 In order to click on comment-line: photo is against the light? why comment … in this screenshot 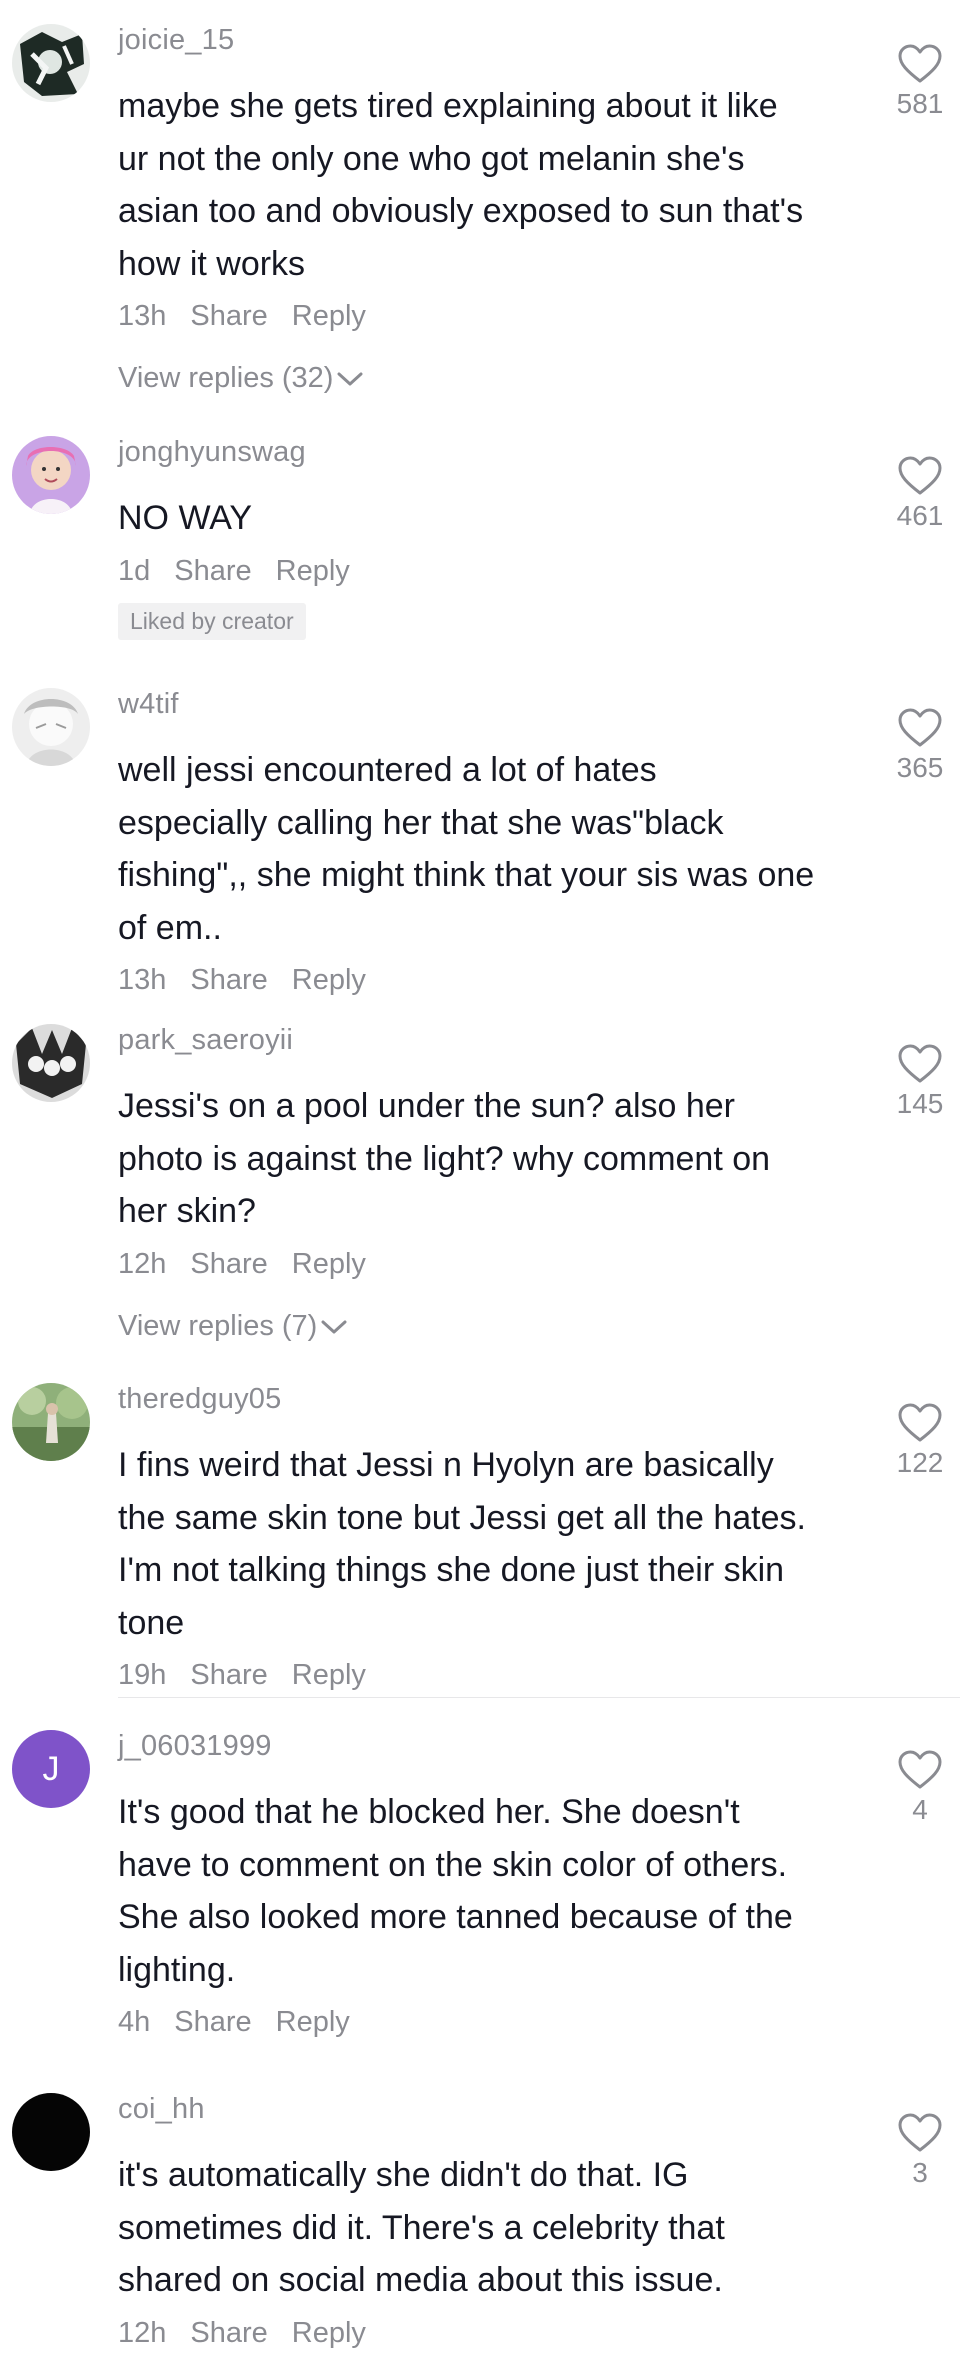, I will do `click(444, 1158)`.